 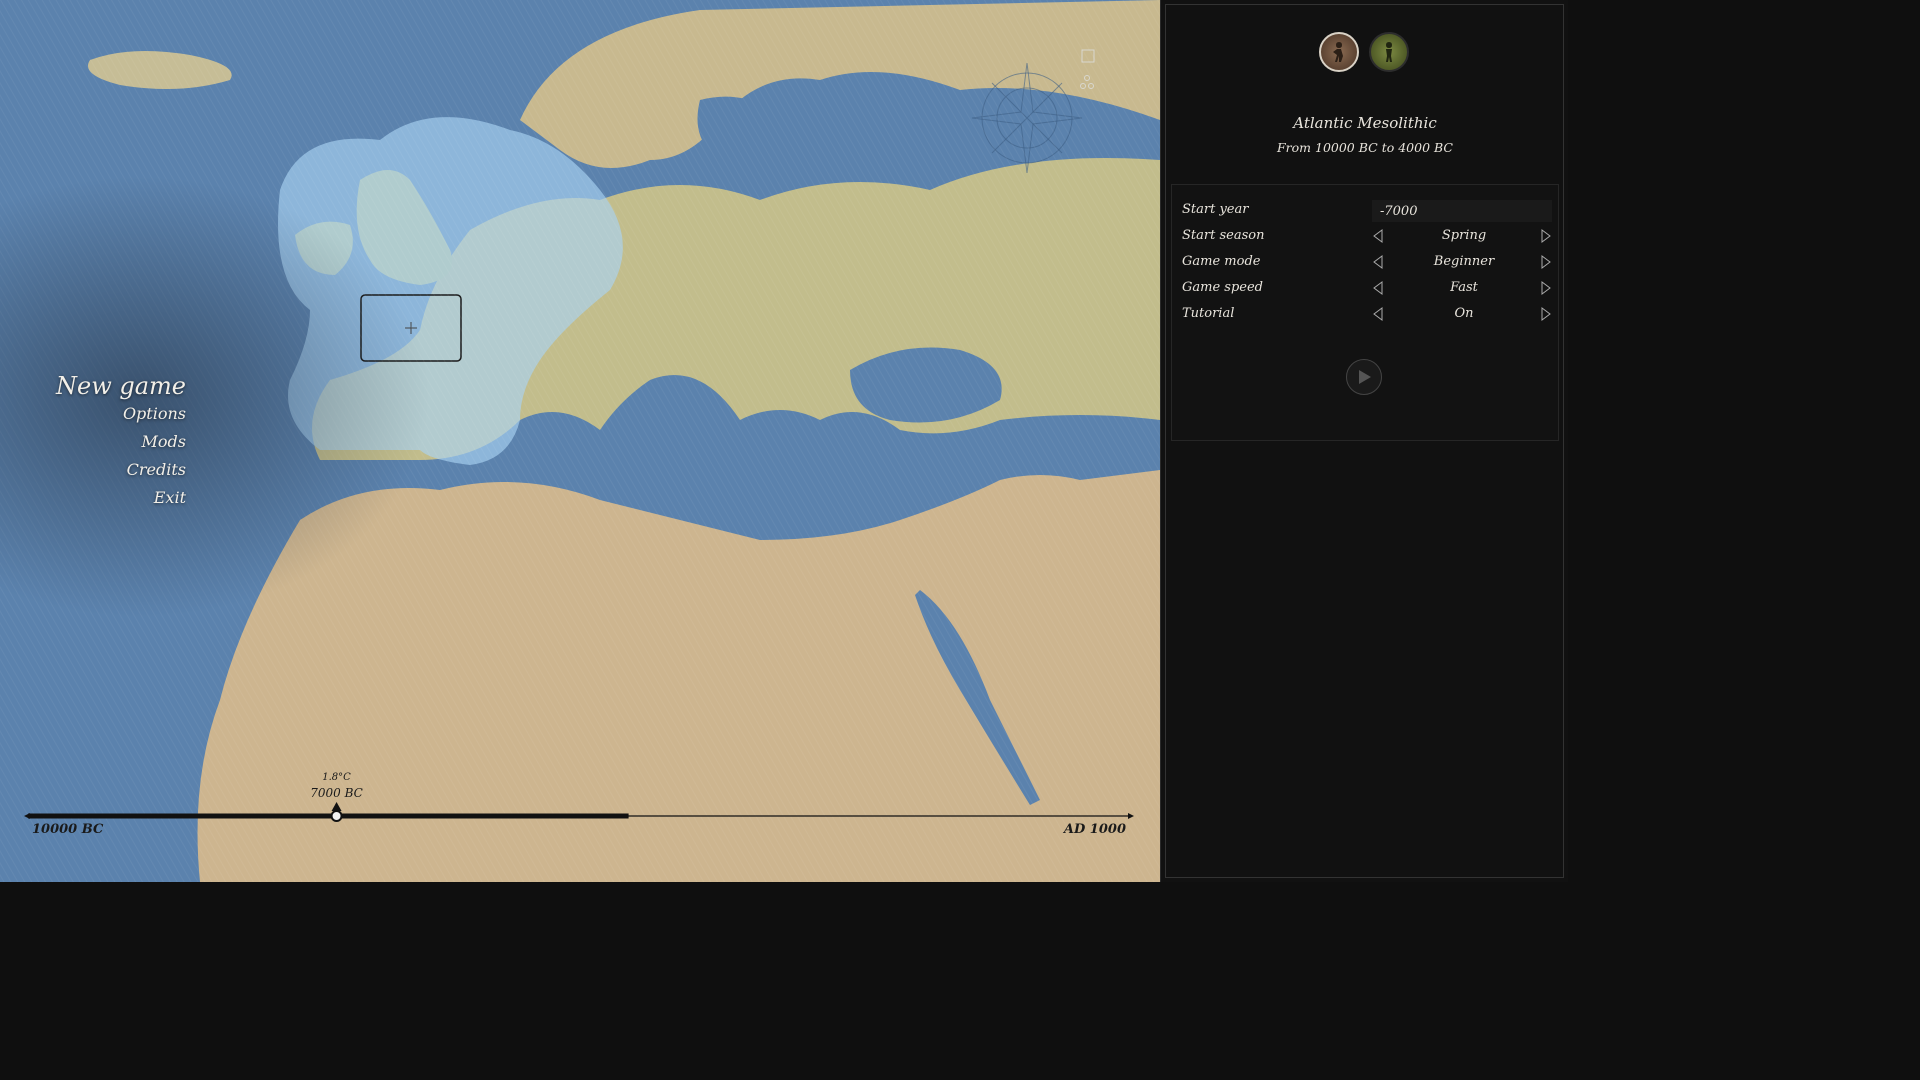 What do you see at coordinates (1221, 261) in the screenshot?
I see `game-mode-label: Game mode` at bounding box center [1221, 261].